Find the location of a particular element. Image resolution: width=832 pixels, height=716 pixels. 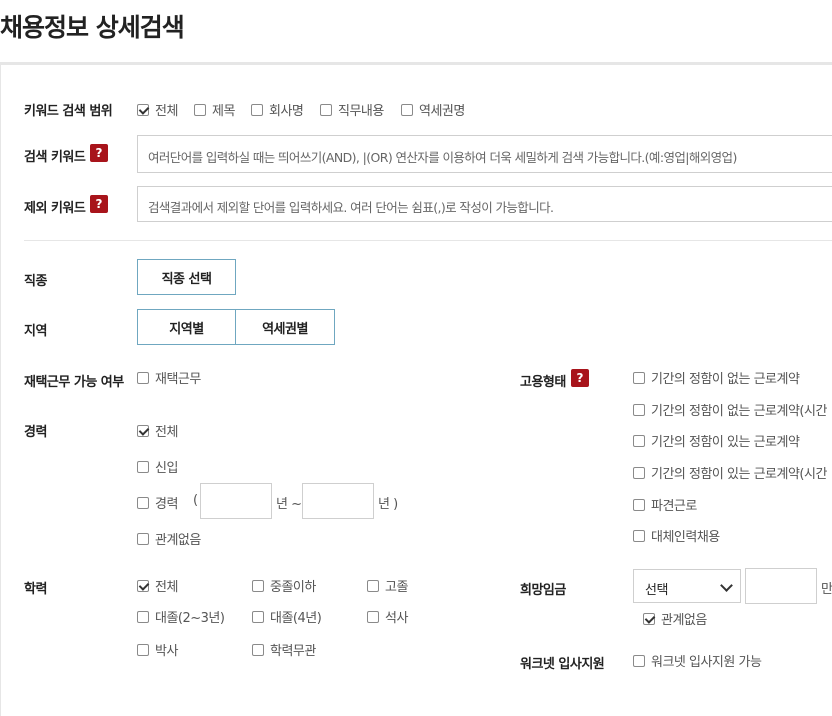

checkbox-label: 중졸이하 is located at coordinates (293, 587).